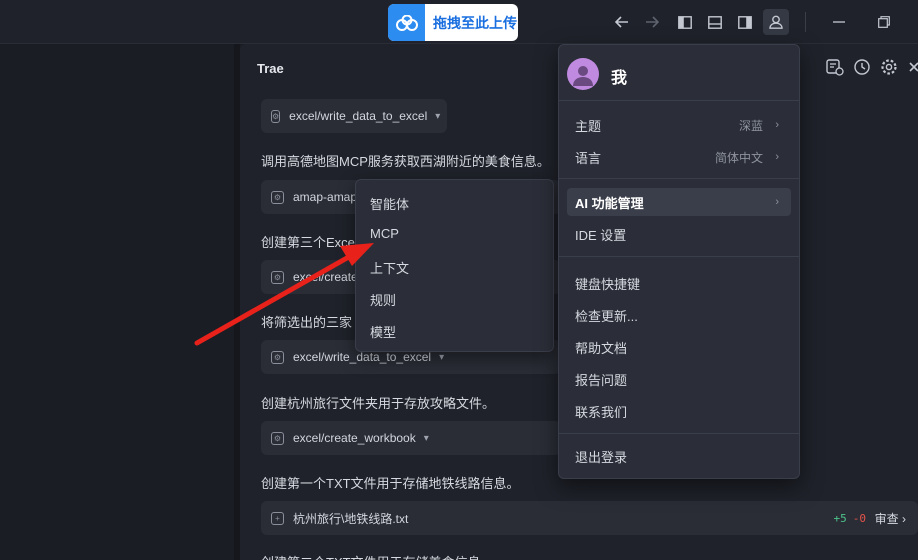  I want to click on menu-item-theme: 主题 深蓝 ›, so click(679, 125).